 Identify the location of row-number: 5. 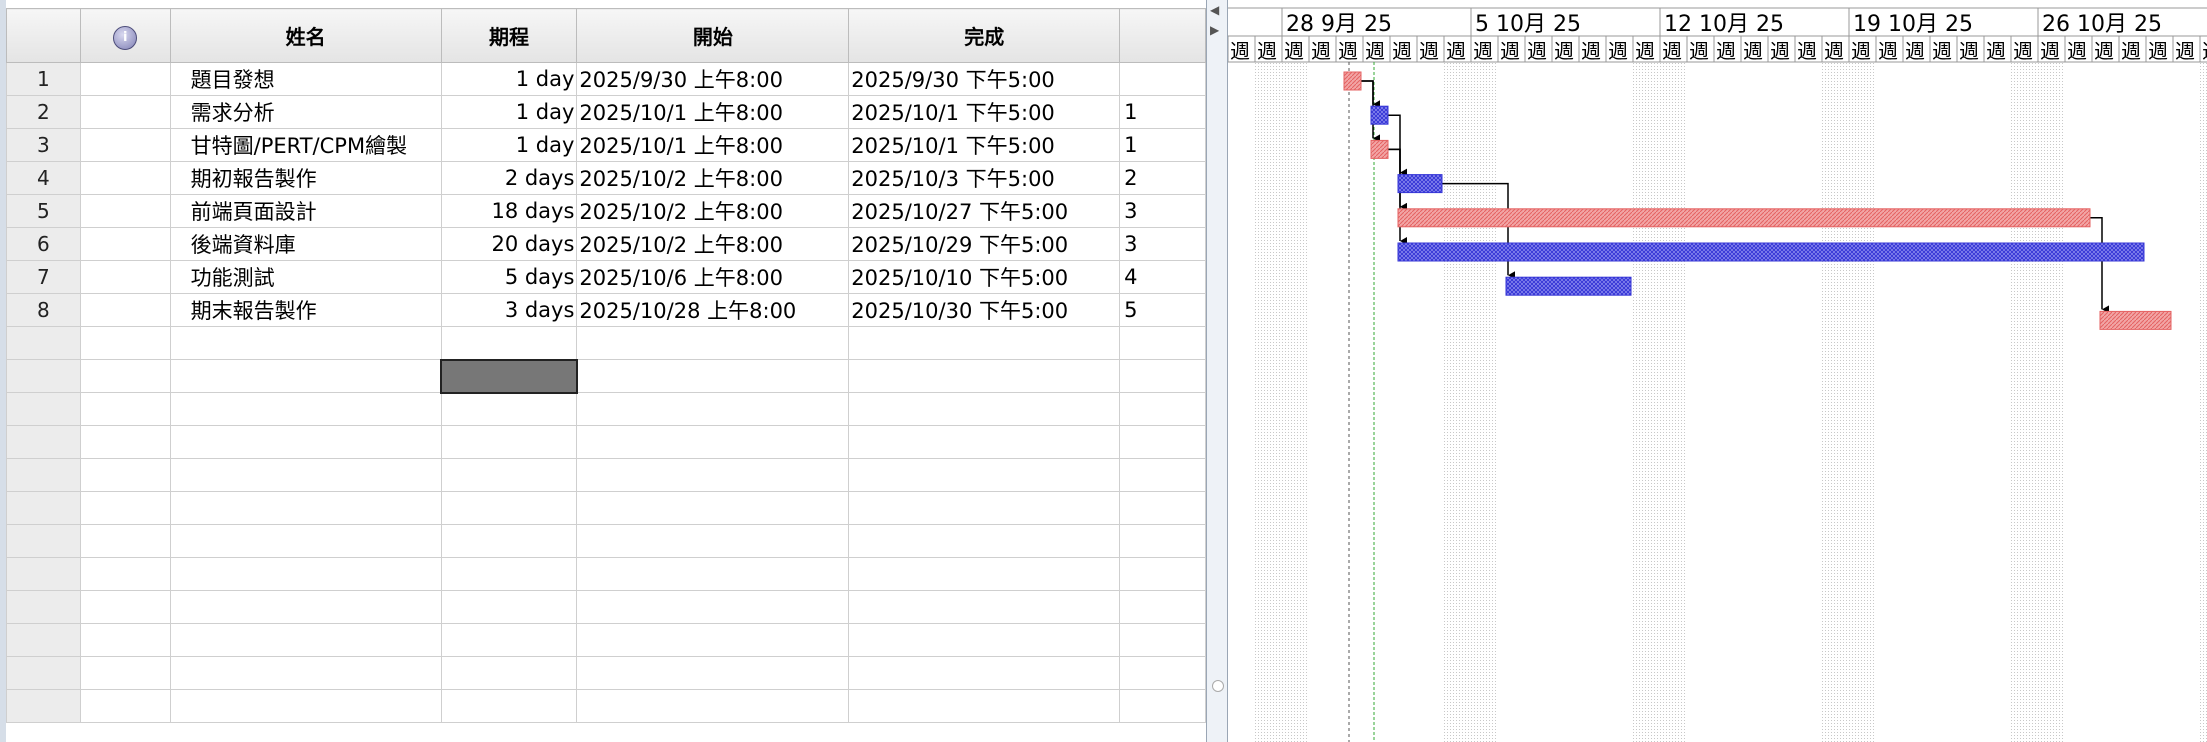
(43, 211).